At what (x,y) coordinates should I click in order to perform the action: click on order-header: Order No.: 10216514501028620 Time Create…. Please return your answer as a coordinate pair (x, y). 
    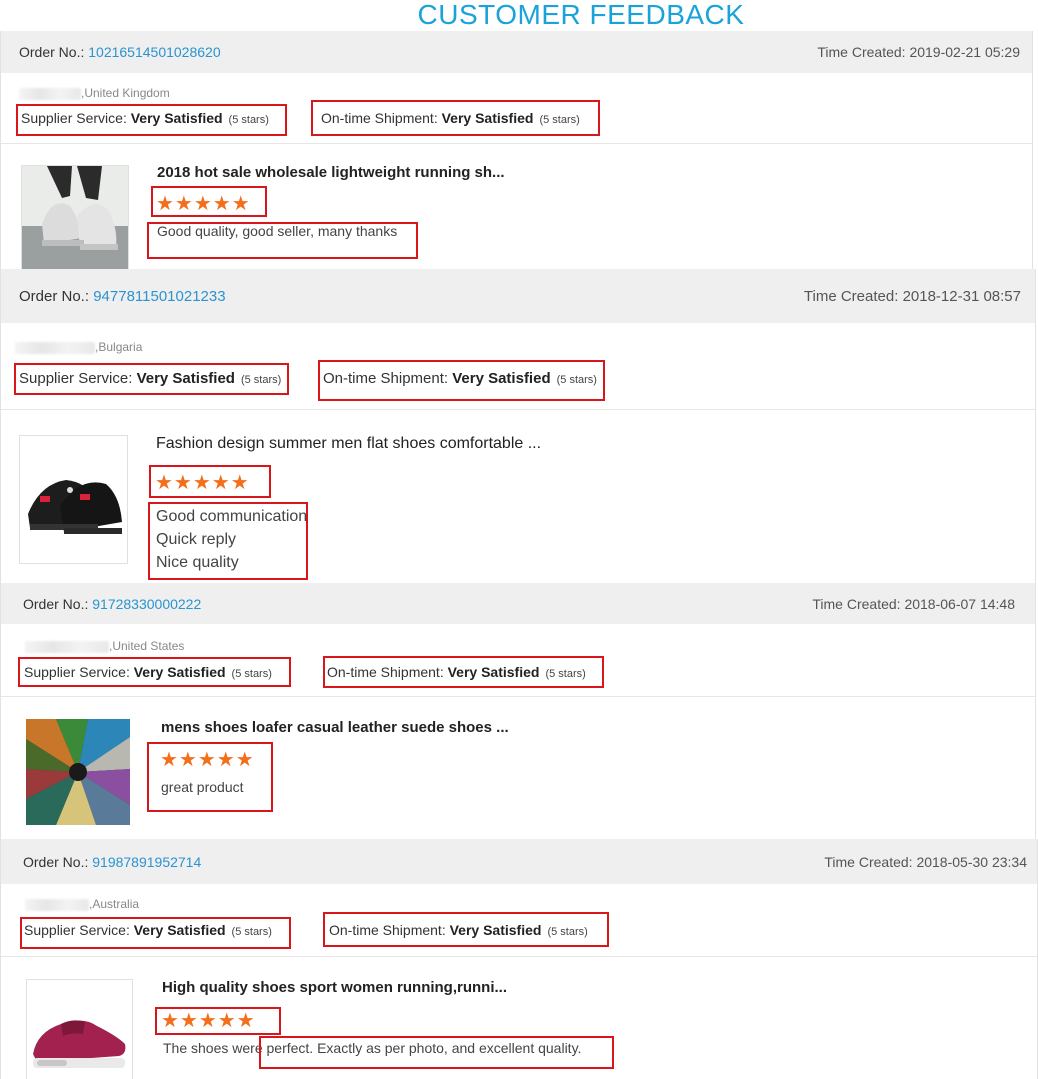
    Looking at the image, I should click on (516, 52).